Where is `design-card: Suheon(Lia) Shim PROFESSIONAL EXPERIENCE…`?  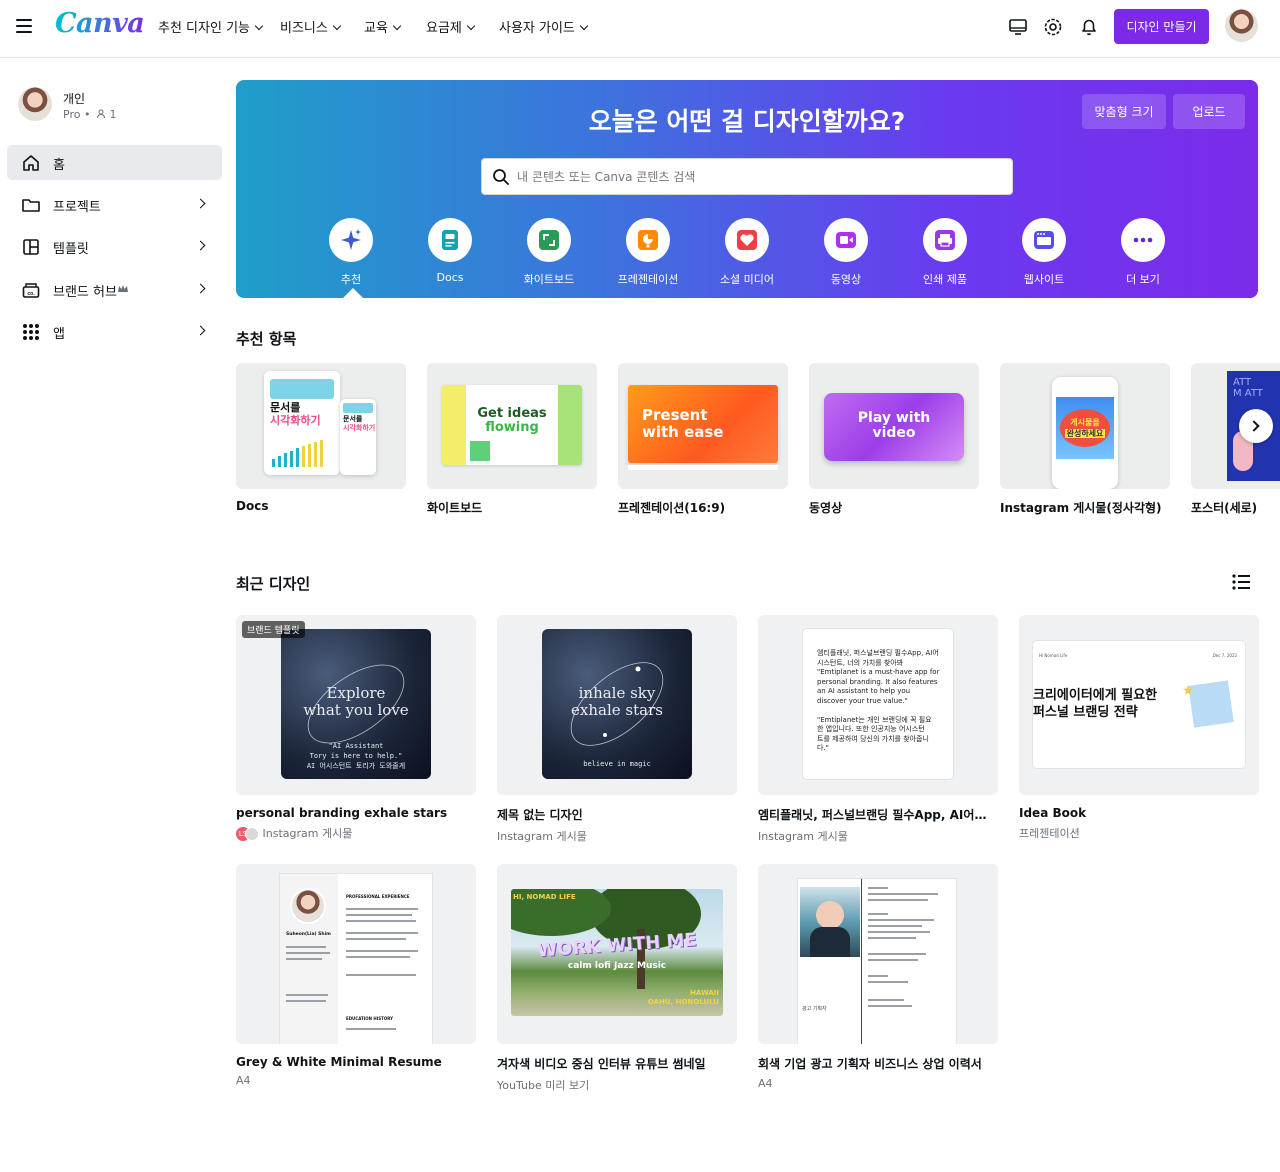
design-card: Suheon(Lia) Shim PROFESSIONAL EXPERIENCE… is located at coordinates (356, 975).